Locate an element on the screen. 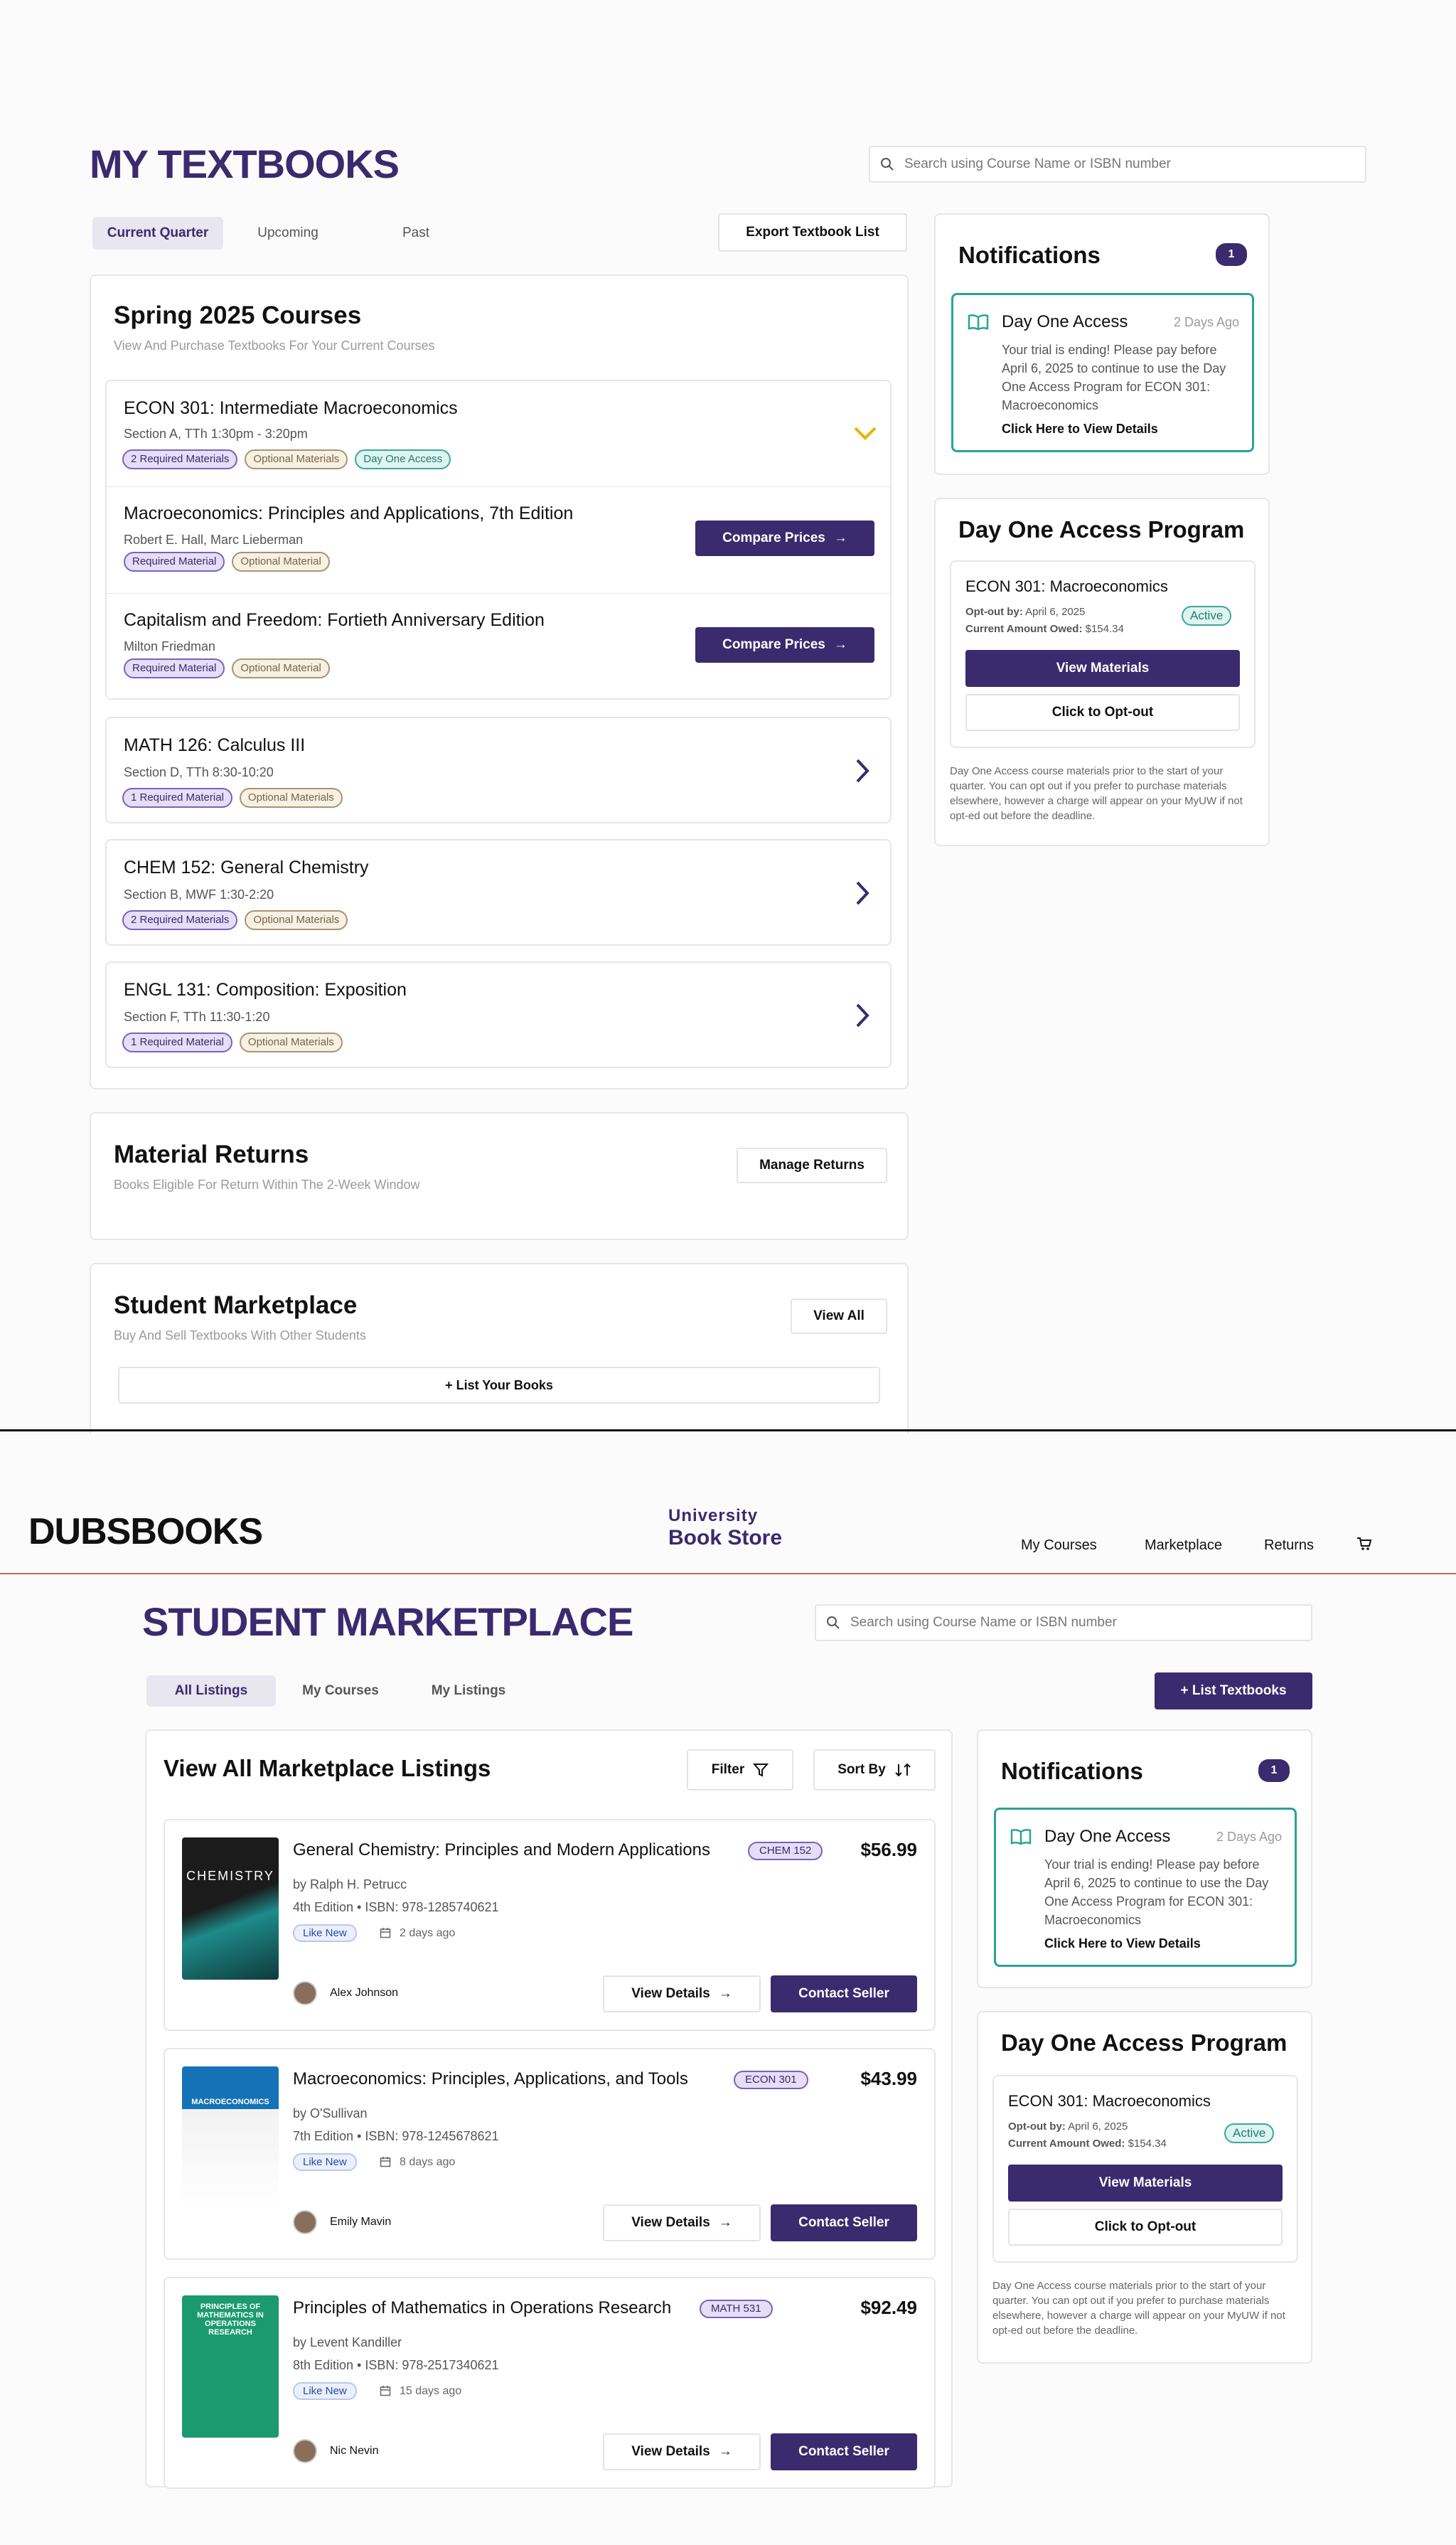  optional-materials-badge: Optional Materials is located at coordinates (291, 798).